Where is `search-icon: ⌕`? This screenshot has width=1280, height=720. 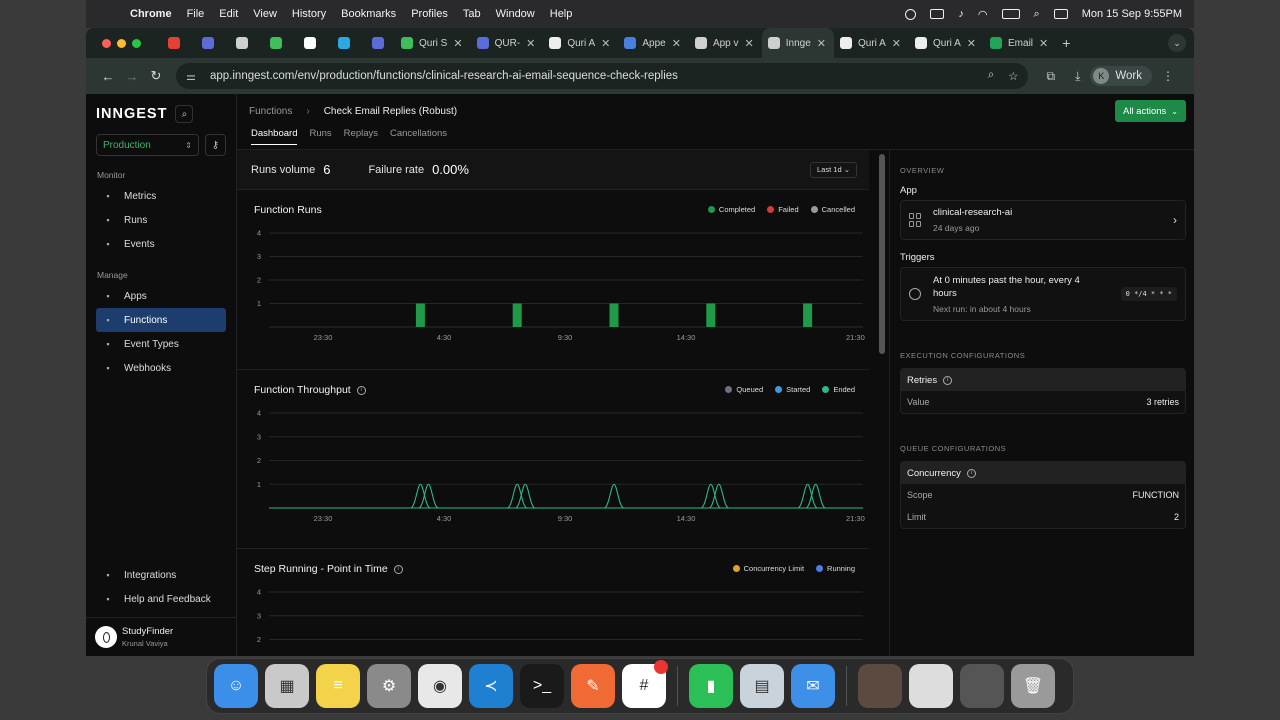 search-icon: ⌕ is located at coordinates (184, 114).